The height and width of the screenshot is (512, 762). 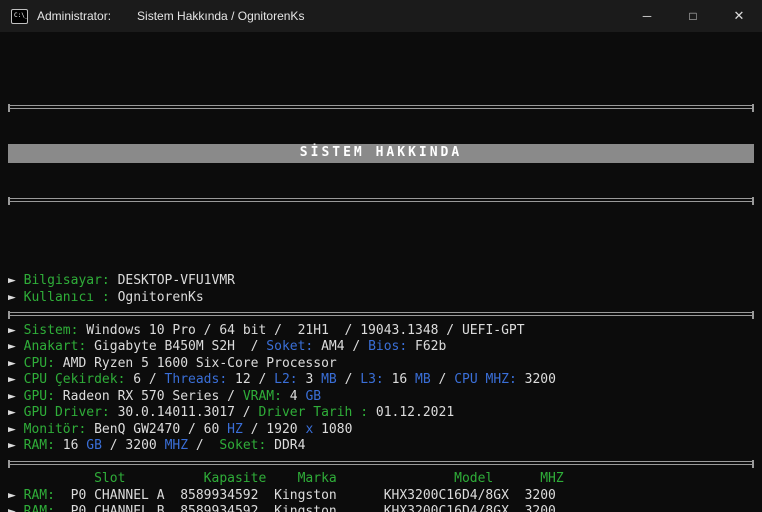 What do you see at coordinates (19, 16) in the screenshot?
I see `cmd-icon: C:\_` at bounding box center [19, 16].